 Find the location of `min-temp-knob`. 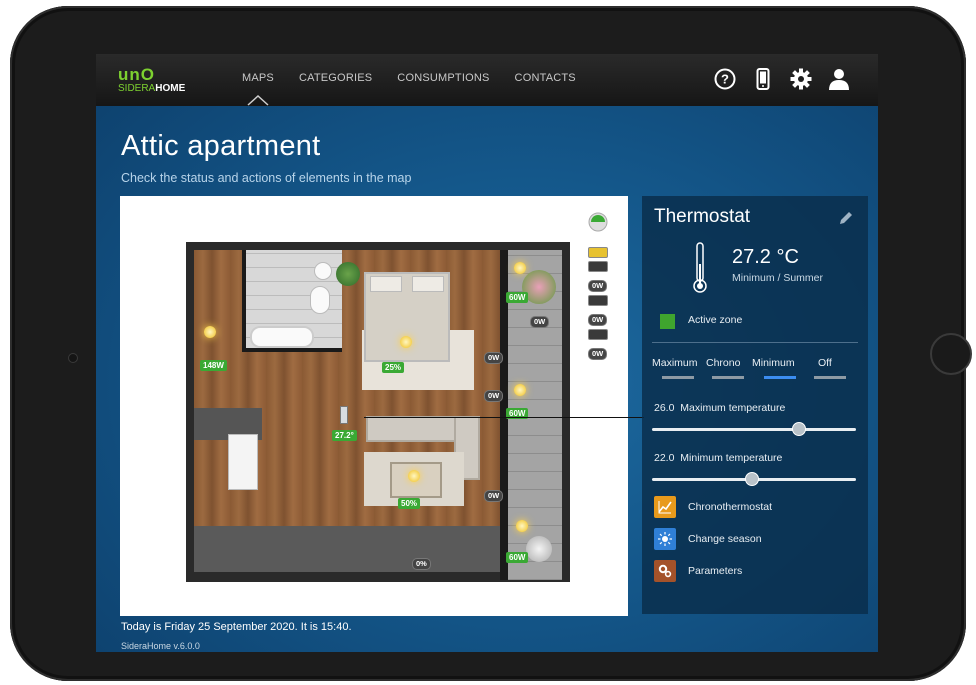

min-temp-knob is located at coordinates (751, 479).